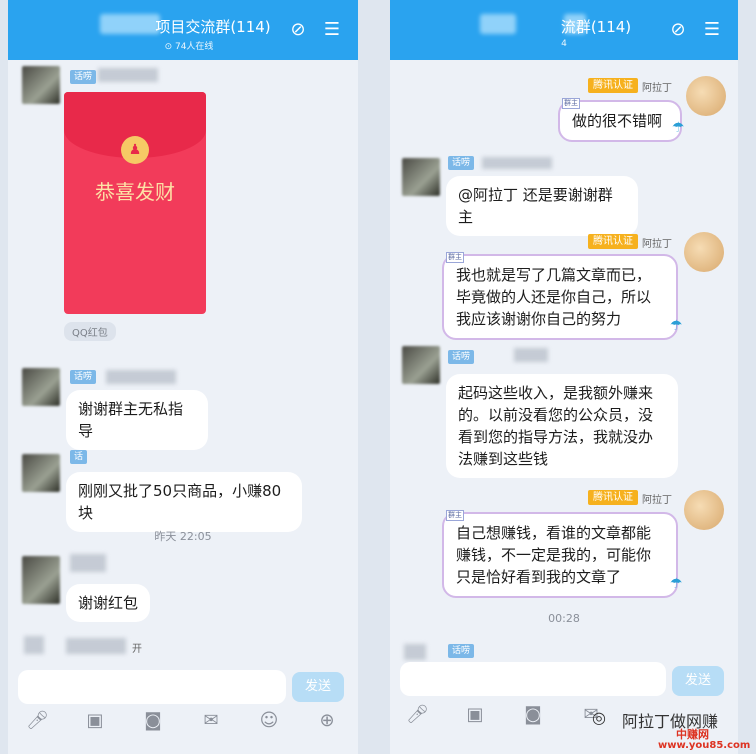  What do you see at coordinates (327, 721) in the screenshot?
I see `plus-icon: ⊕` at bounding box center [327, 721].